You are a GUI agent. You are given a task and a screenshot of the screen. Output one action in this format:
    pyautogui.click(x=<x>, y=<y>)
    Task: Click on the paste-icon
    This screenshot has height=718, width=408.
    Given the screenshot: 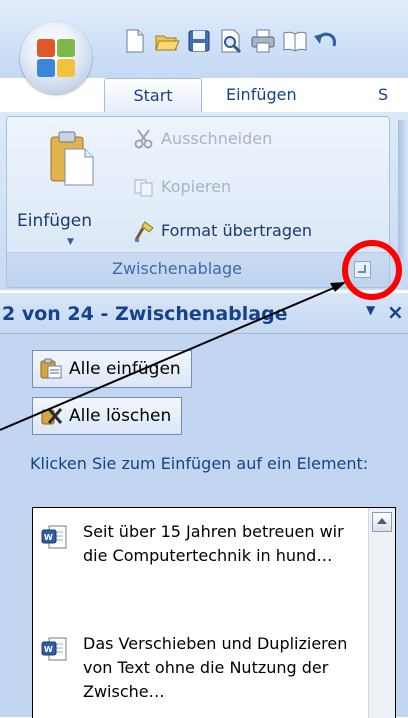 What is the action you would take?
    pyautogui.click(x=72, y=158)
    